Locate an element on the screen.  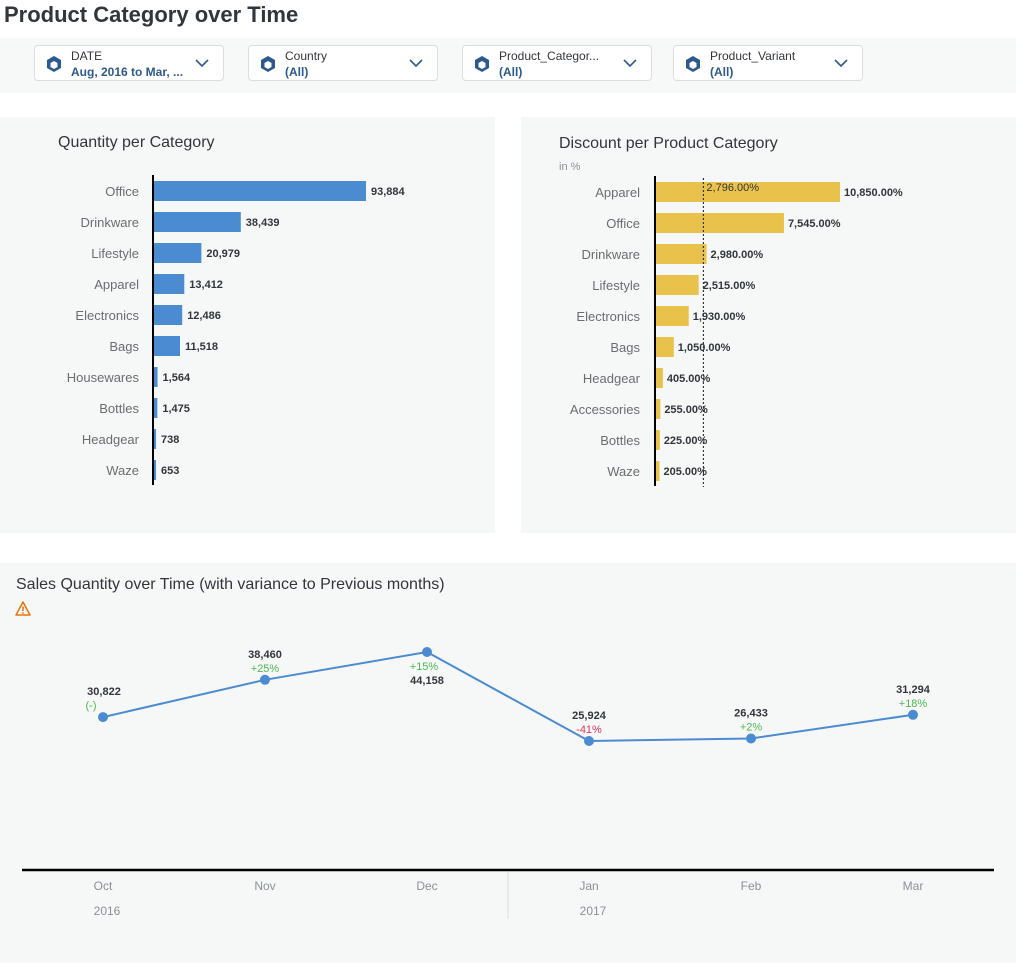
category-label: Bags is located at coordinates (124, 346).